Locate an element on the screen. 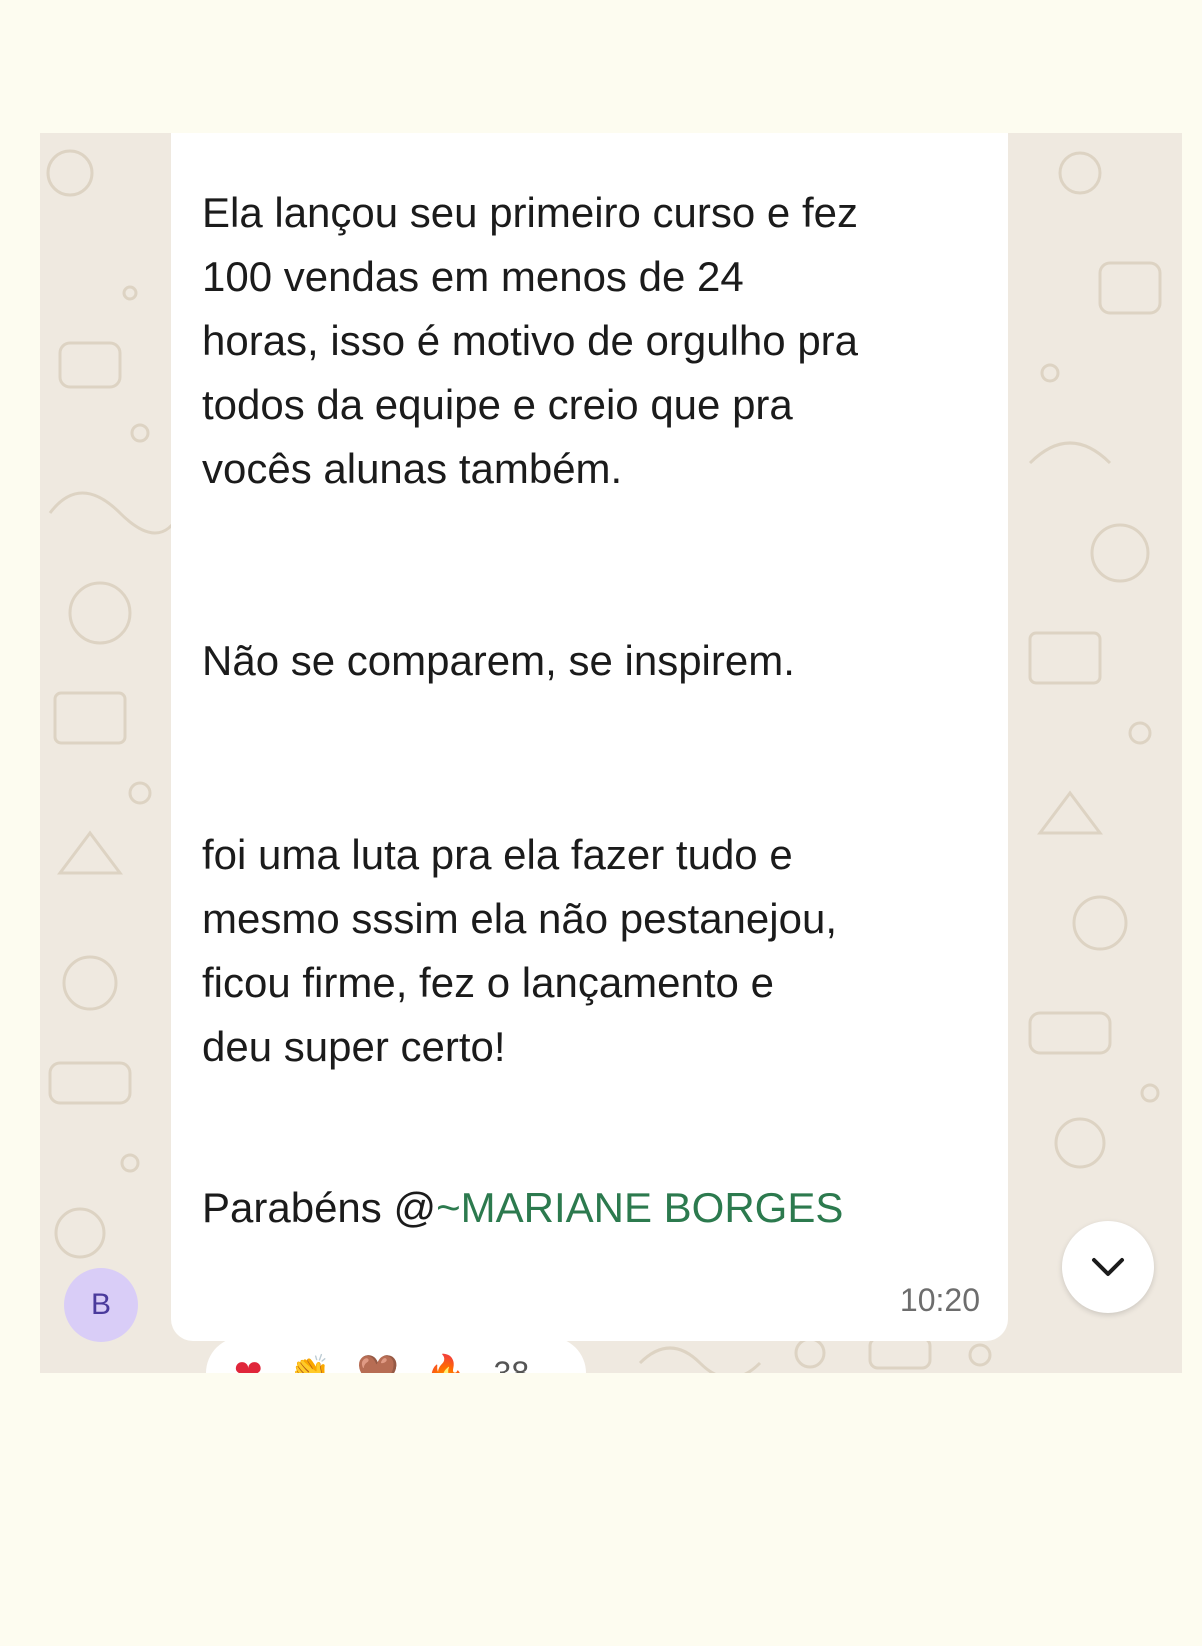  reaction-count: 38 is located at coordinates (511, 1364).